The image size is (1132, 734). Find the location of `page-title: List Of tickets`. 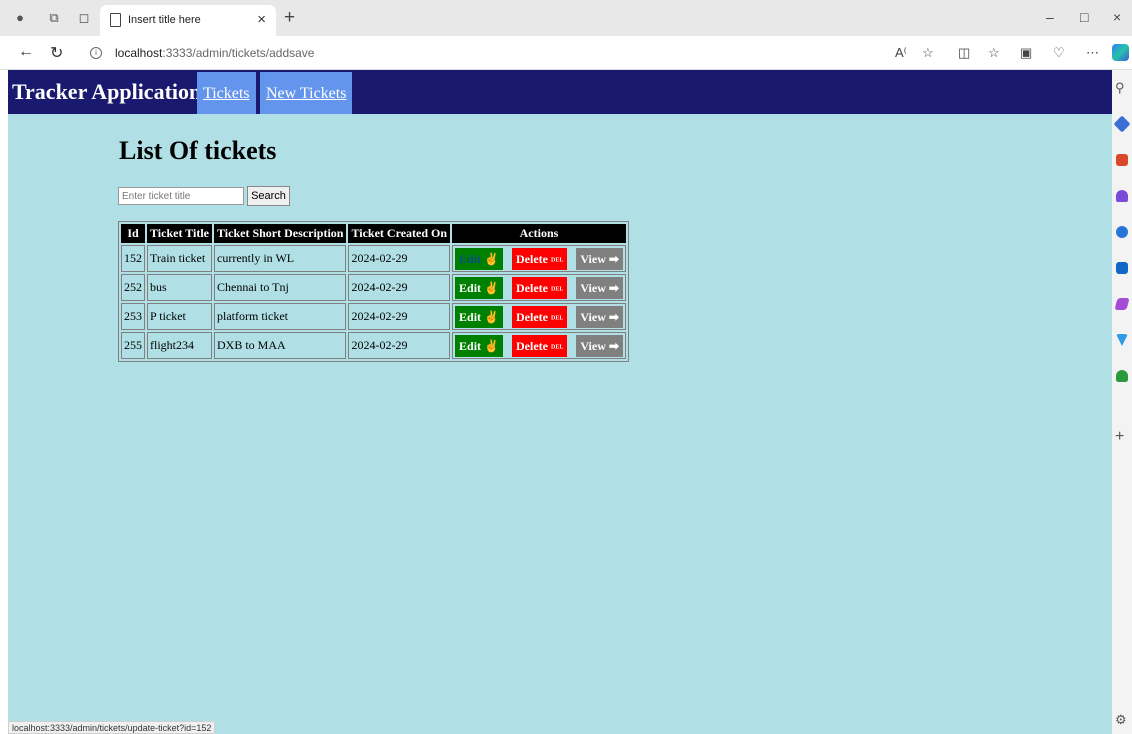

page-title: List Of tickets is located at coordinates (198, 150).